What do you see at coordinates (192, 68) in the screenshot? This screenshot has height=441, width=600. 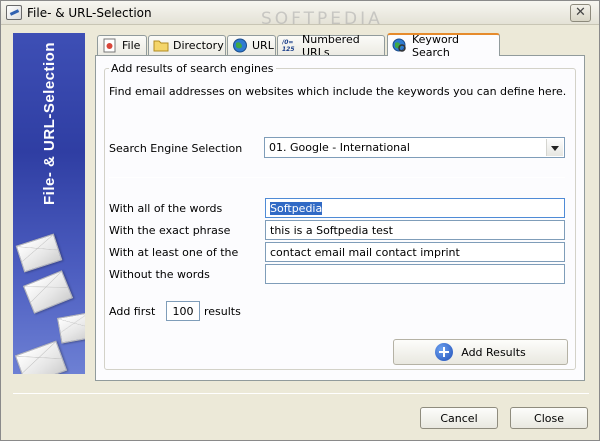 I see `group-title: Add results of search engines` at bounding box center [192, 68].